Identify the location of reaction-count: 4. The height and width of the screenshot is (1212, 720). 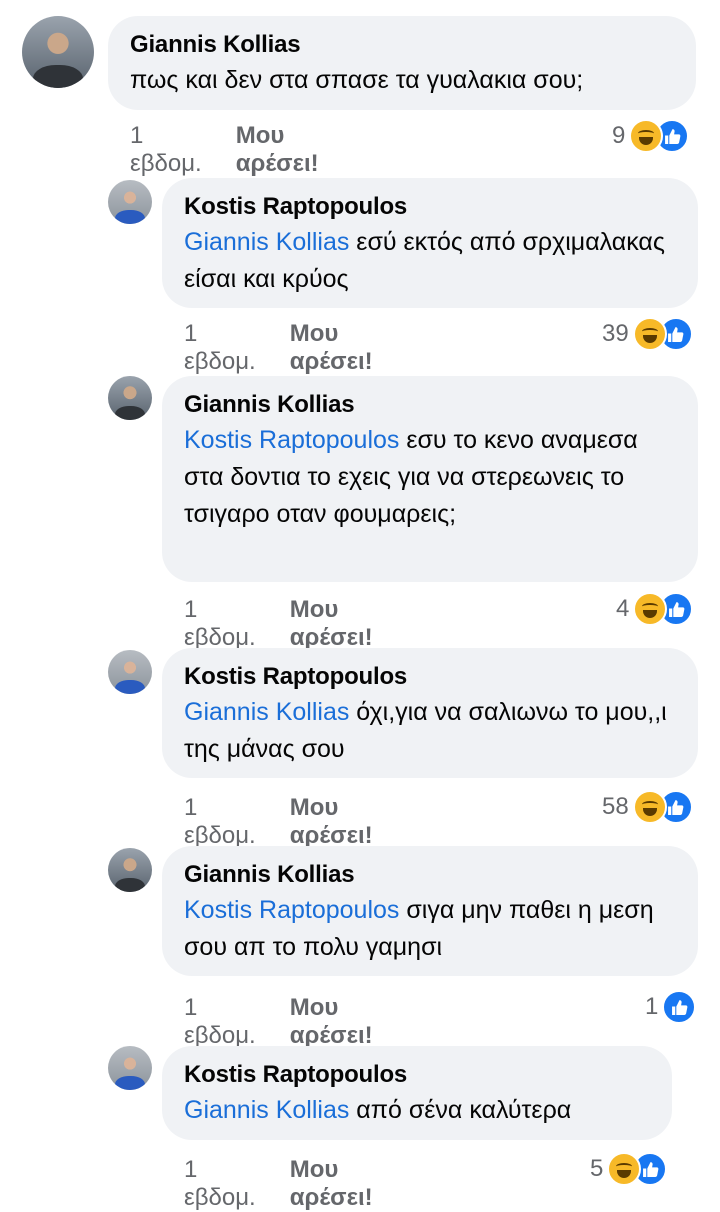
(623, 608).